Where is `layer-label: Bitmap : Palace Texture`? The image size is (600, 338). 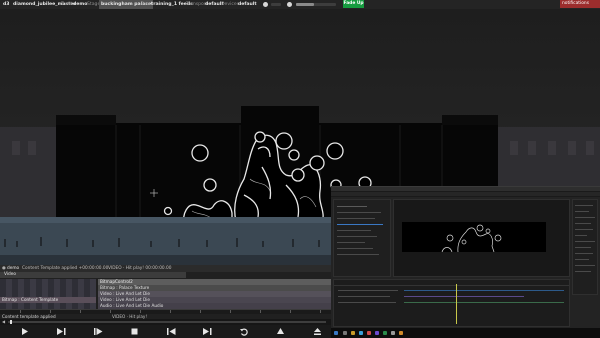
layer-label: Bitmap : Palace Texture is located at coordinates (125, 287).